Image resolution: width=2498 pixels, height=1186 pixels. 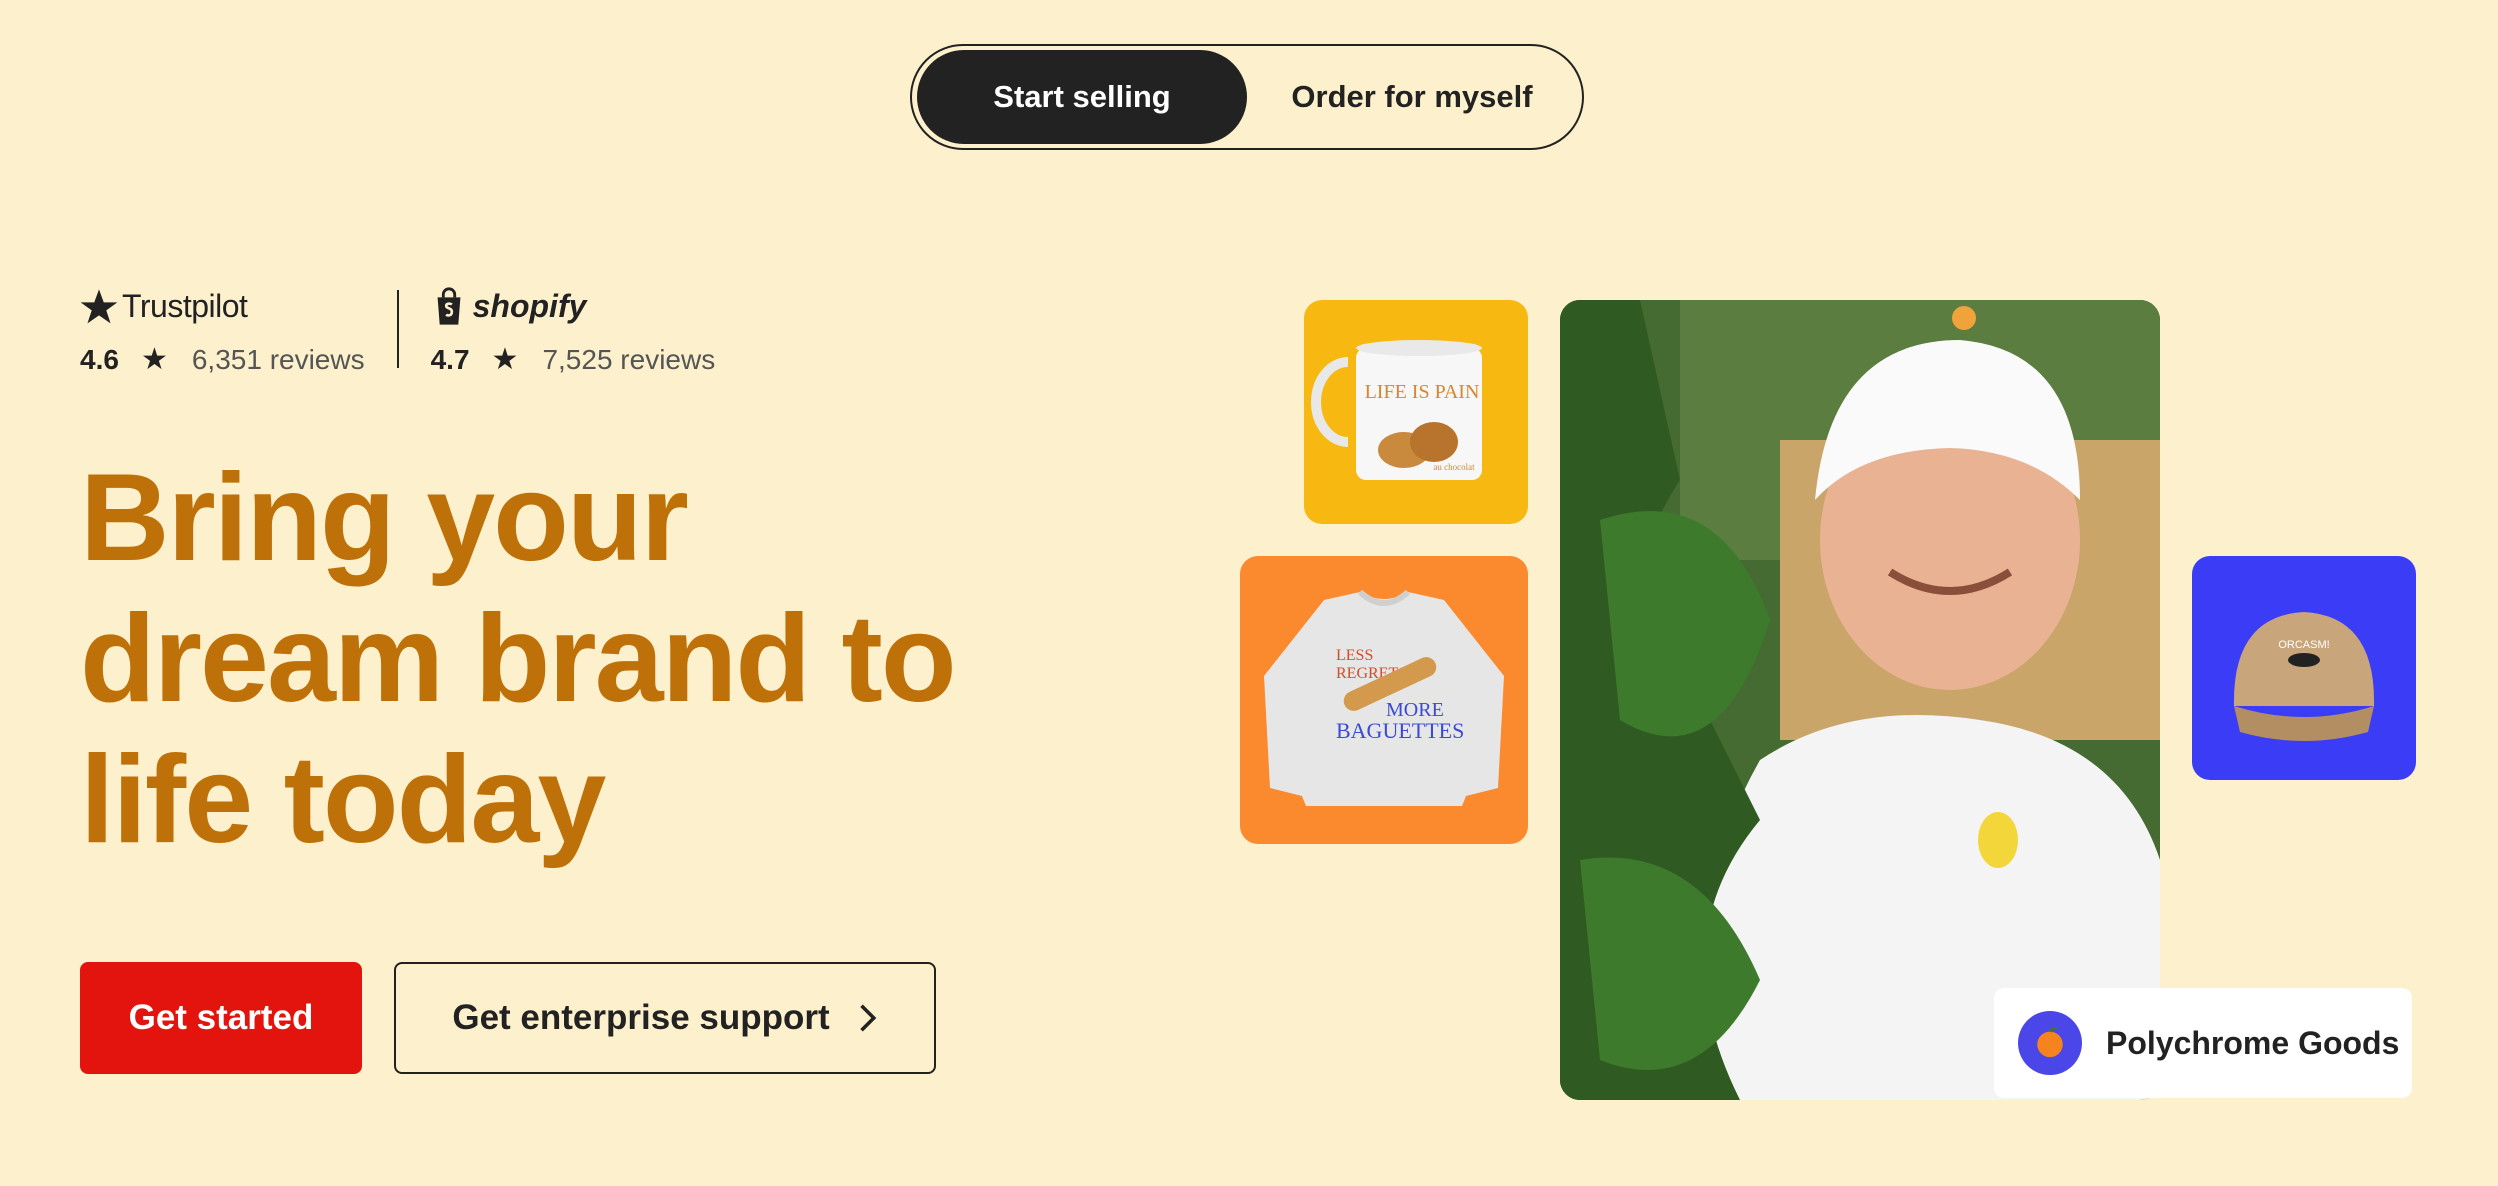 I want to click on mug-product-image: LIFE IS PAIN au chocolat, so click(x=1416, y=412).